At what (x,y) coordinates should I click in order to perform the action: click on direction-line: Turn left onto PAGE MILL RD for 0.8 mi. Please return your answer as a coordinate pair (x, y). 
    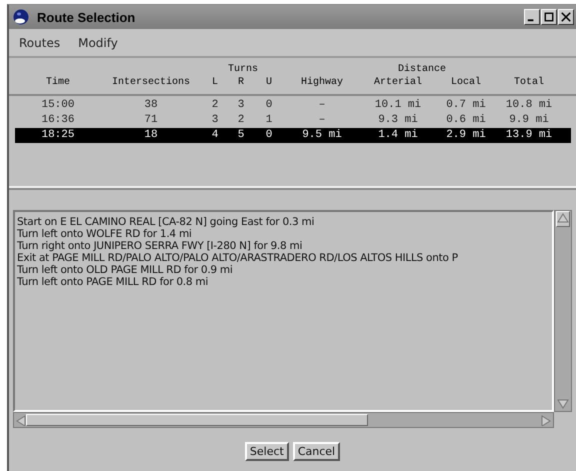
    Looking at the image, I should click on (113, 282).